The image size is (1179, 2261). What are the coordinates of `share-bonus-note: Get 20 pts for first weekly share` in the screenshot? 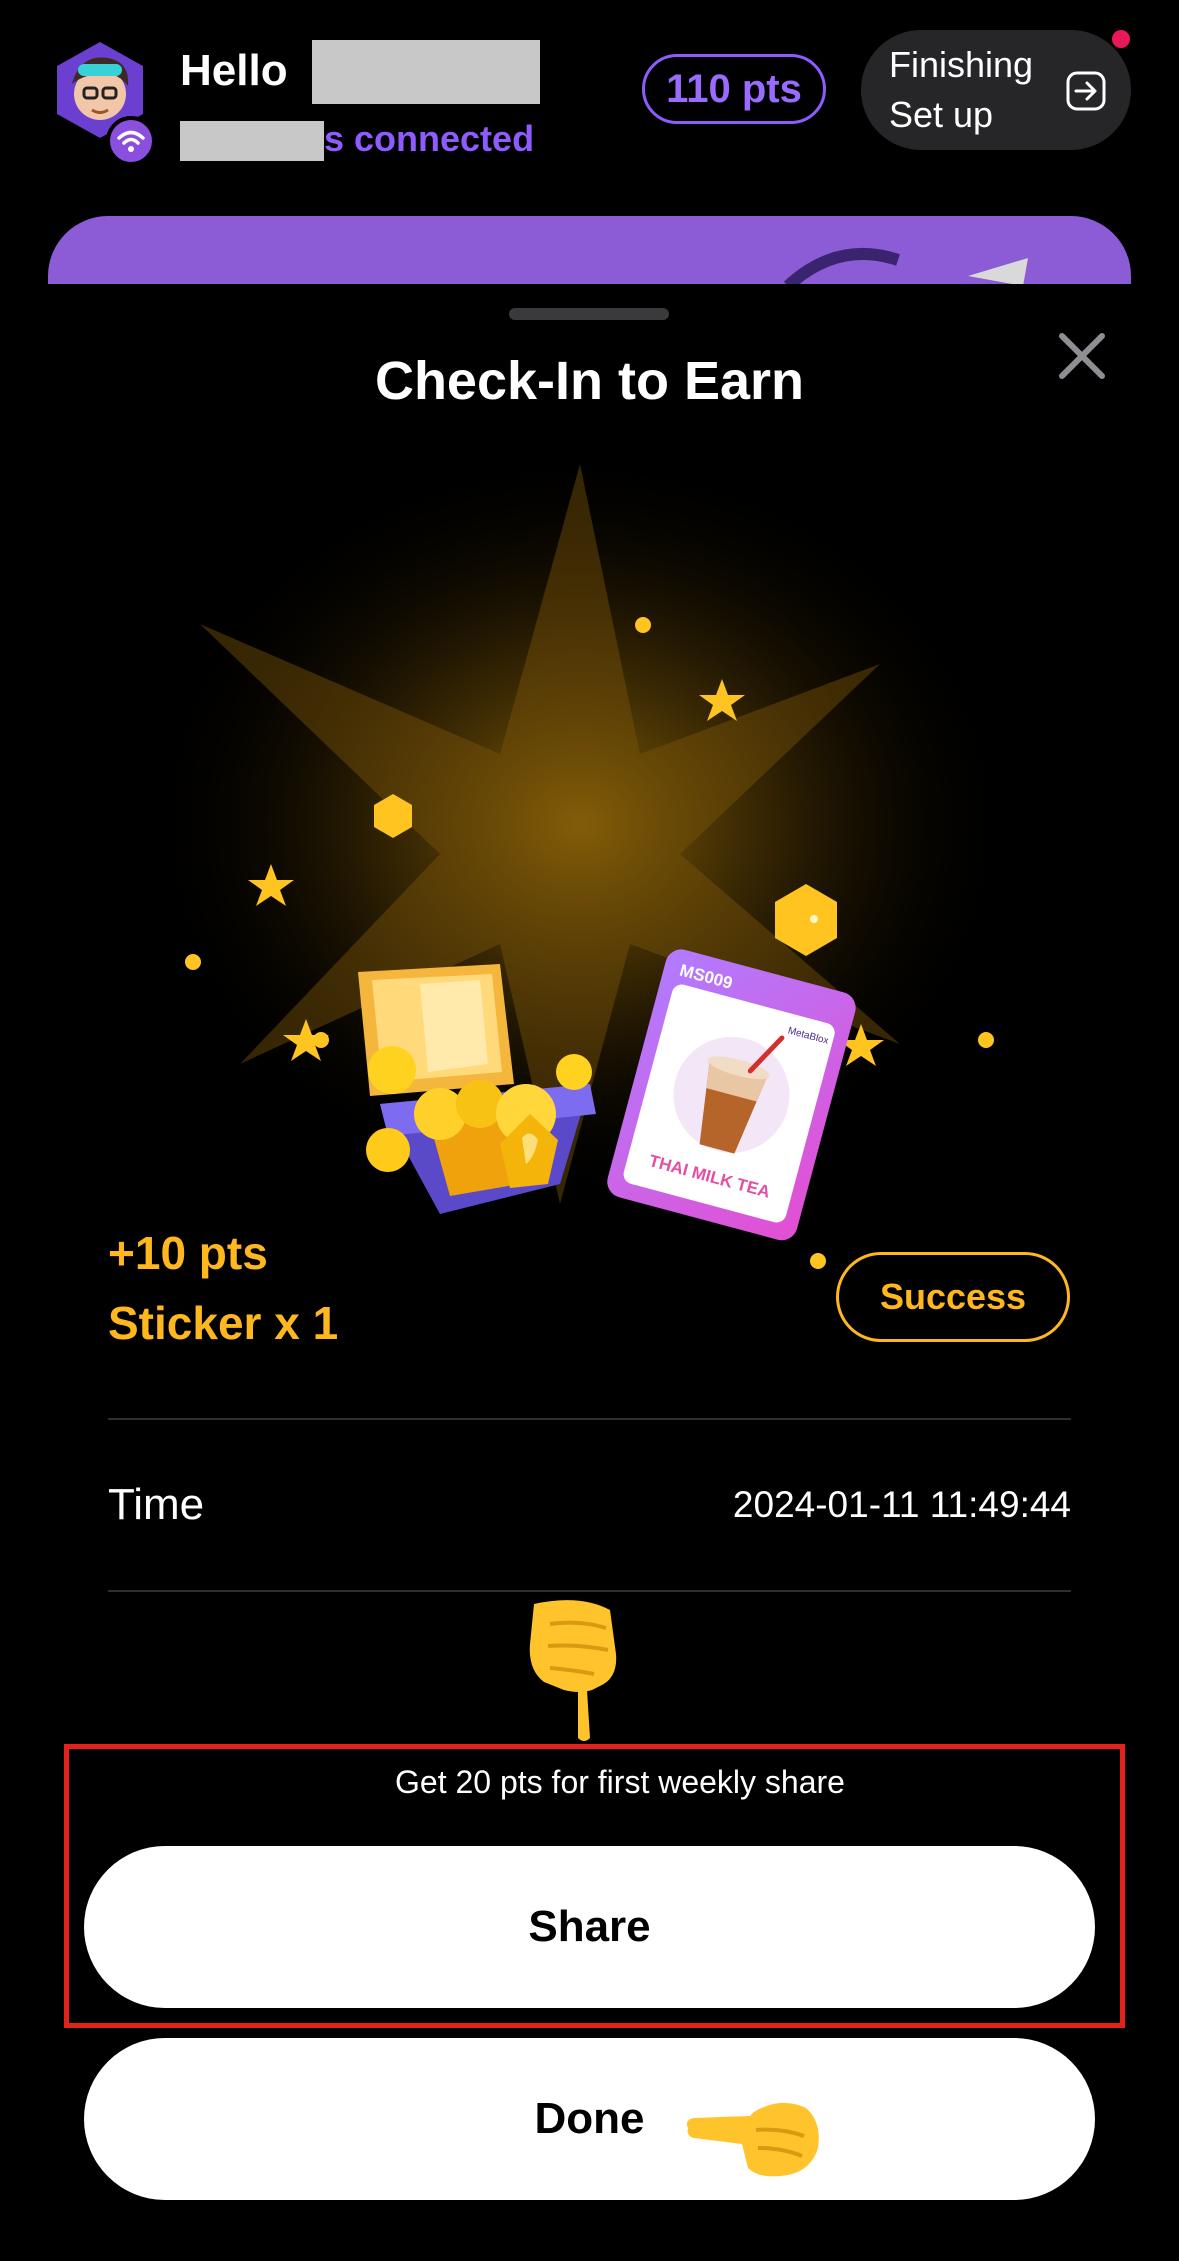 It's located at (620, 1782).